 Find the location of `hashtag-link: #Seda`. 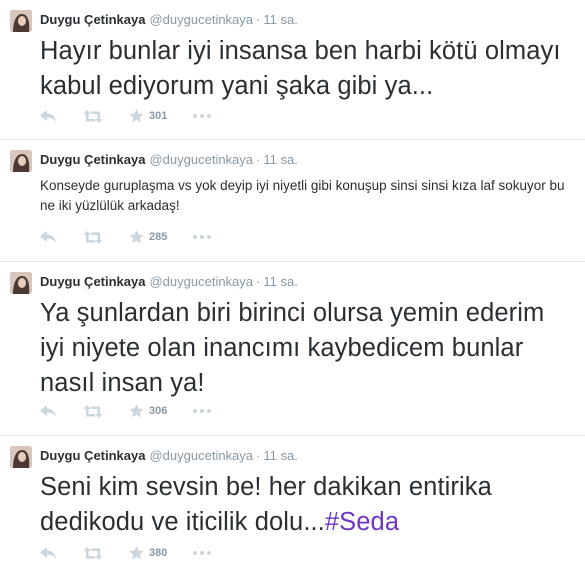

hashtag-link: #Seda is located at coordinates (362, 522).